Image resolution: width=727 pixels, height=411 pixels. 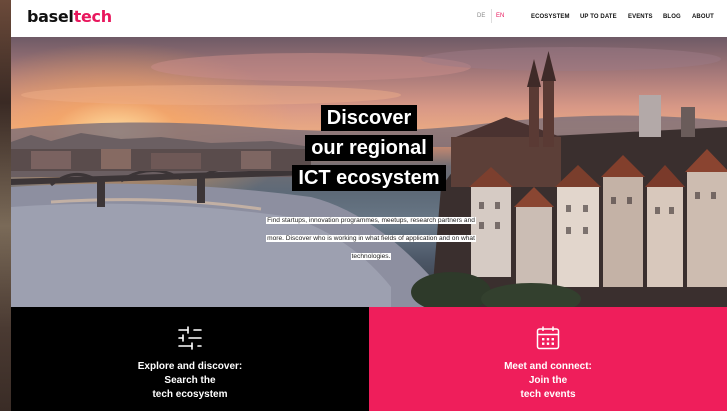 What do you see at coordinates (548, 366) in the screenshot?
I see `events-card-title-line-1: Meet and connect:` at bounding box center [548, 366].